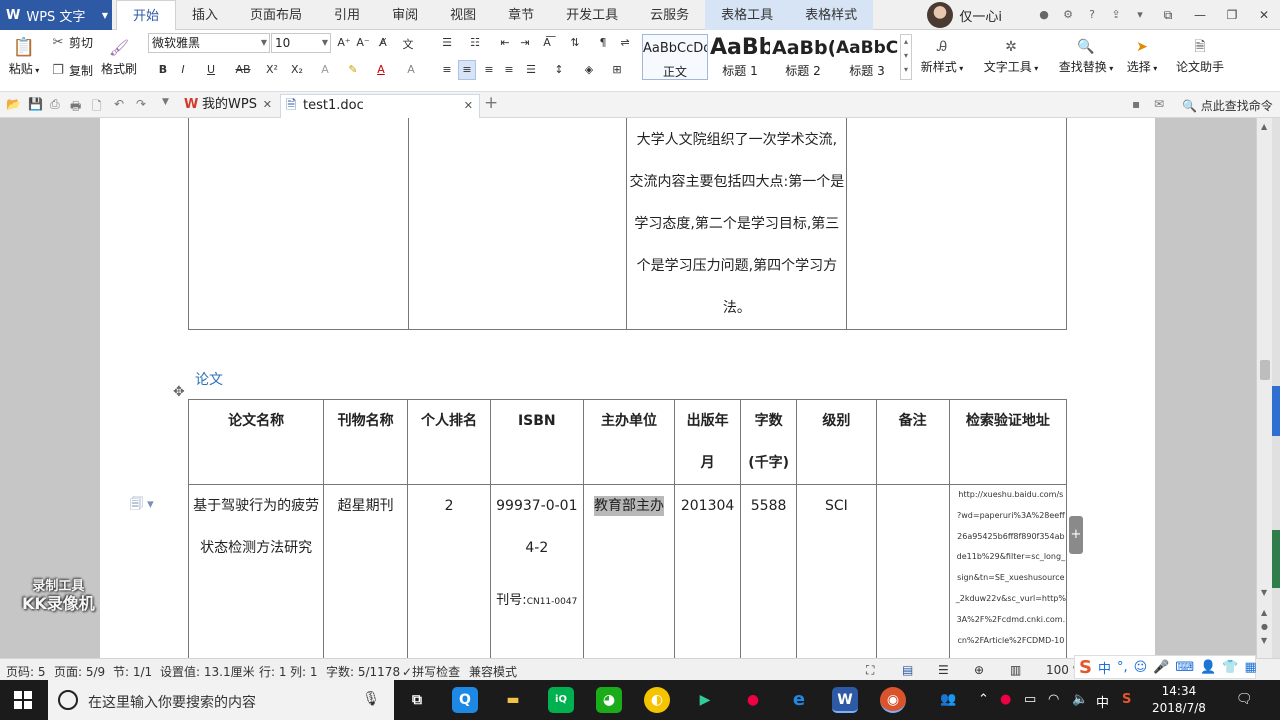  What do you see at coordinates (513, 700) in the screenshot?
I see `file-explorer-icon: ▬` at bounding box center [513, 700].